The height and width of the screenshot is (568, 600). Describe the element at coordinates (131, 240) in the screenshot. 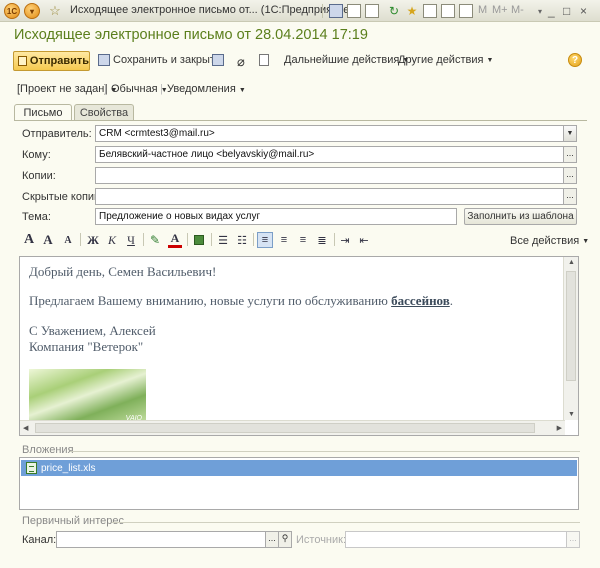

I see `underline-icon: Ч` at that location.